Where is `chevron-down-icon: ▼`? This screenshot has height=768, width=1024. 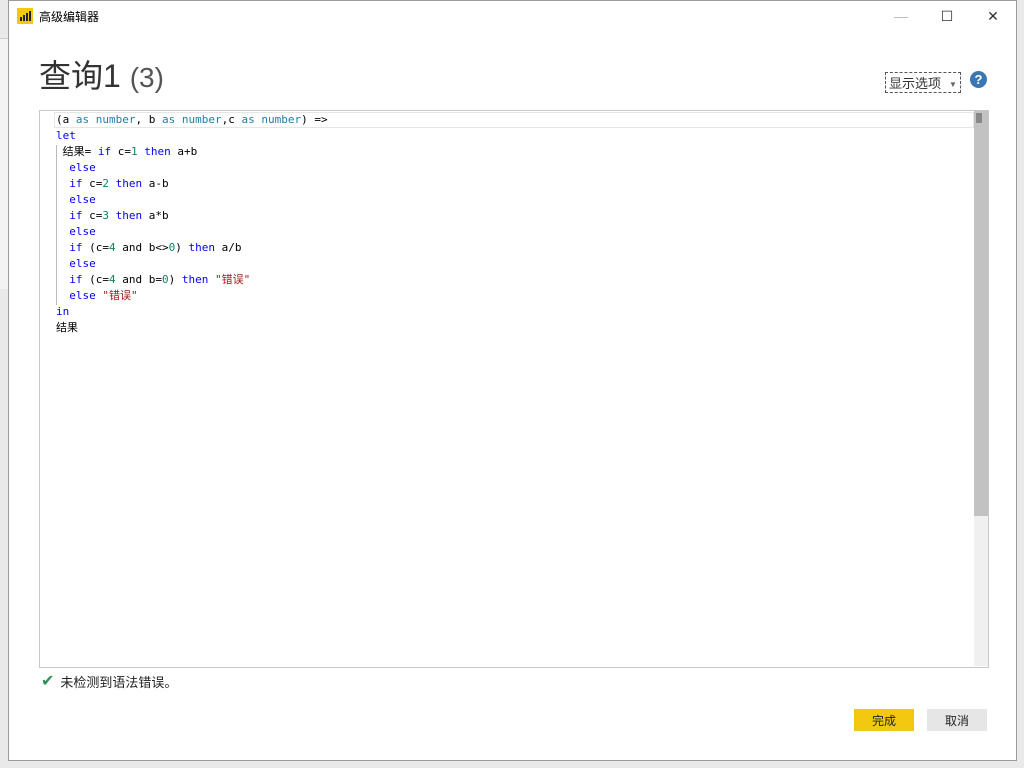
chevron-down-icon: ▼ is located at coordinates (953, 85).